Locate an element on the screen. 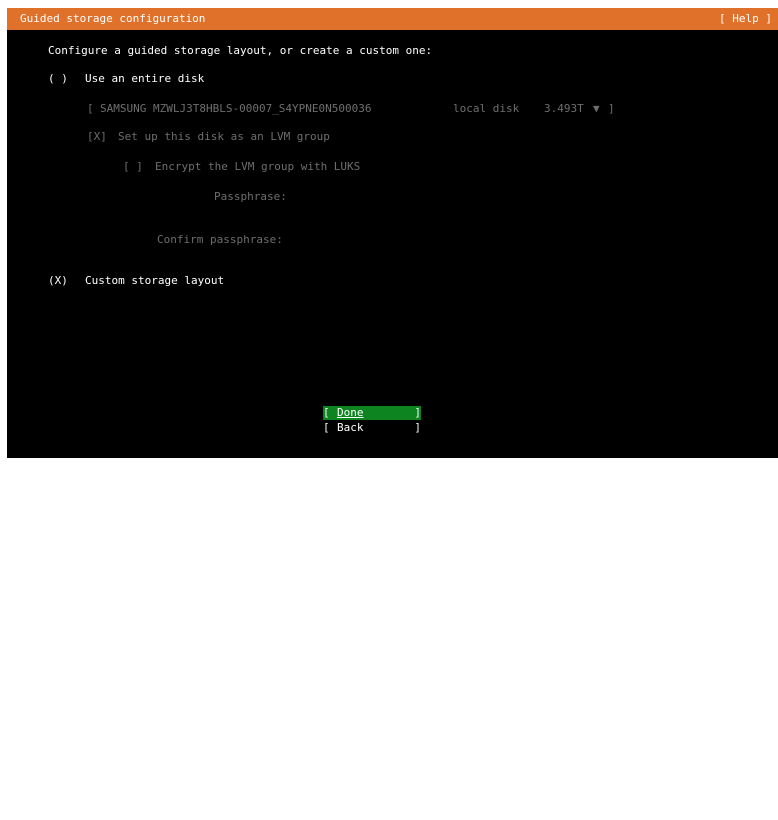 The height and width of the screenshot is (820, 778). entire-disk-radio: ( ) is located at coordinates (58, 79).